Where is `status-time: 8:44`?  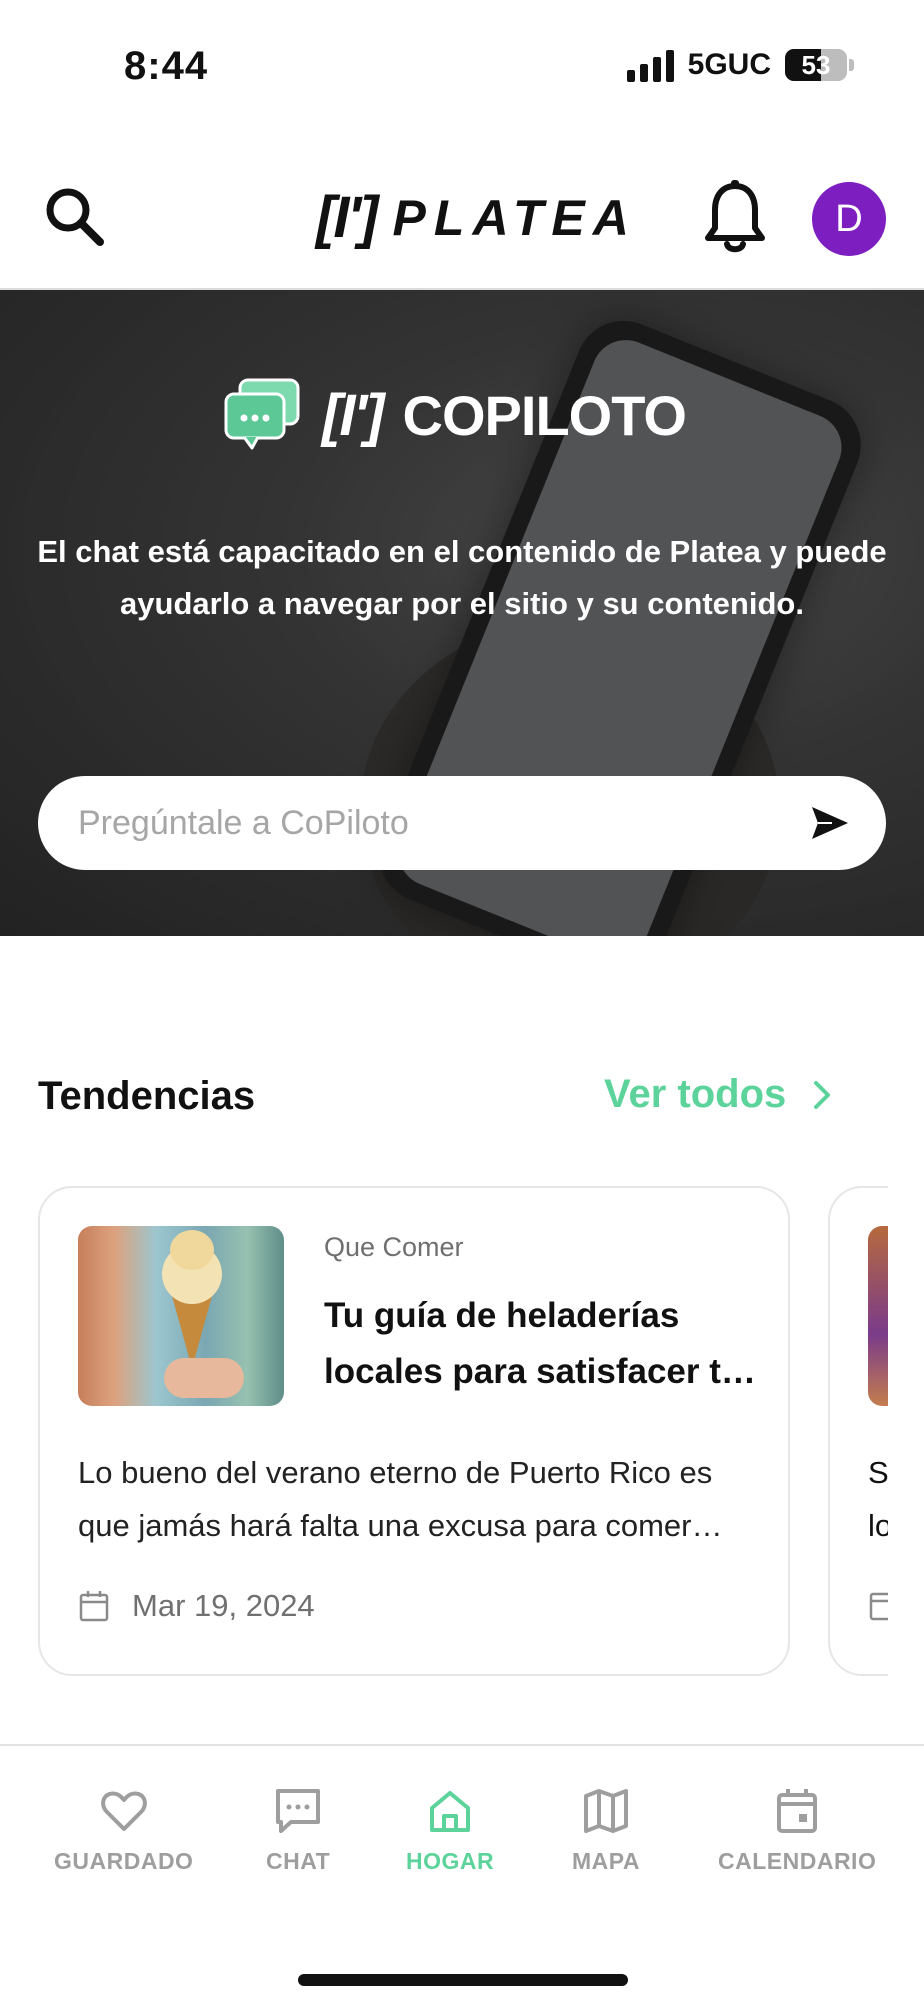 status-time: 8:44 is located at coordinates (166, 66).